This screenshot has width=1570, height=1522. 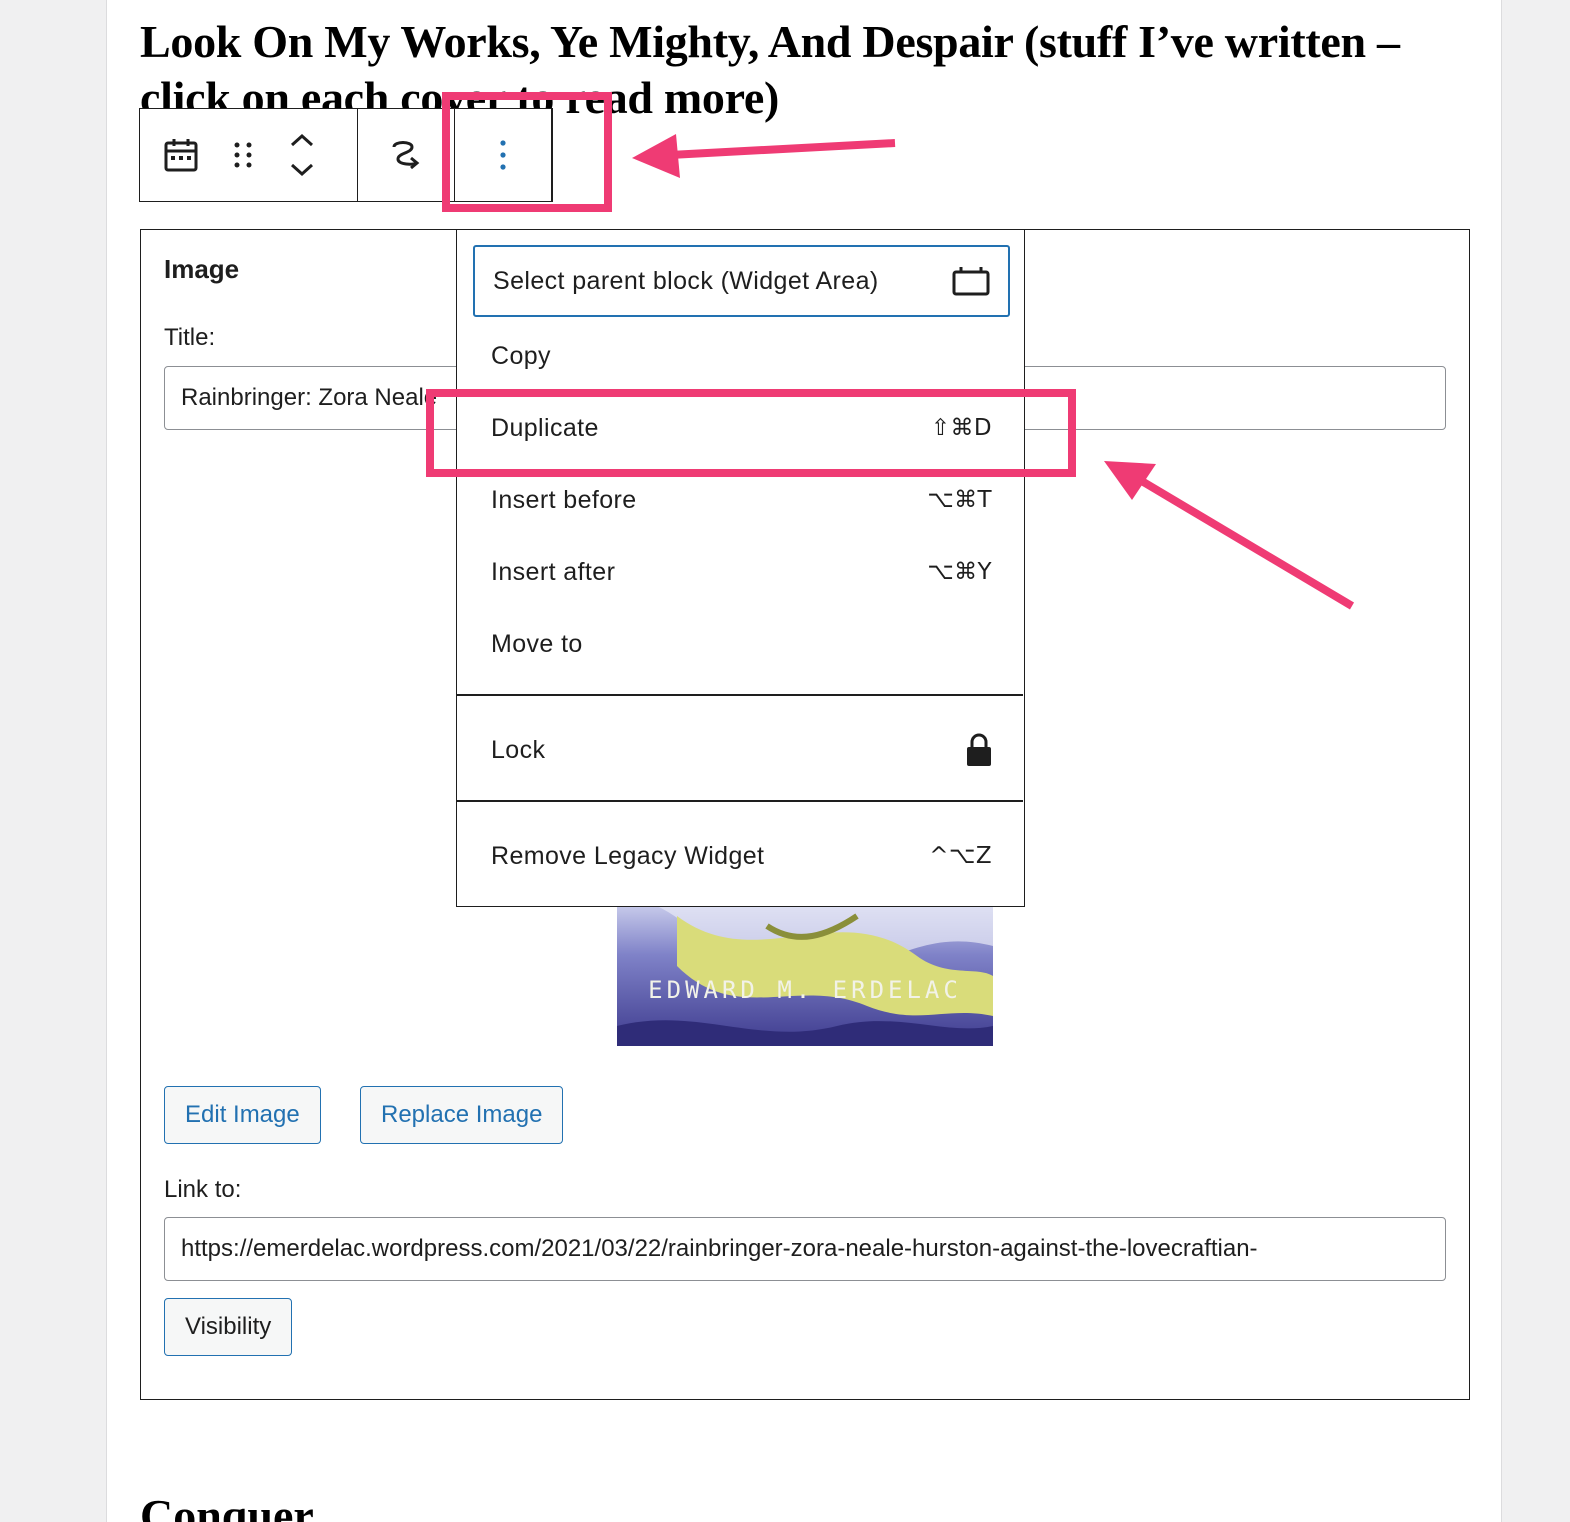 What do you see at coordinates (741, 644) in the screenshot?
I see `menu-item-move-to: Move to` at bounding box center [741, 644].